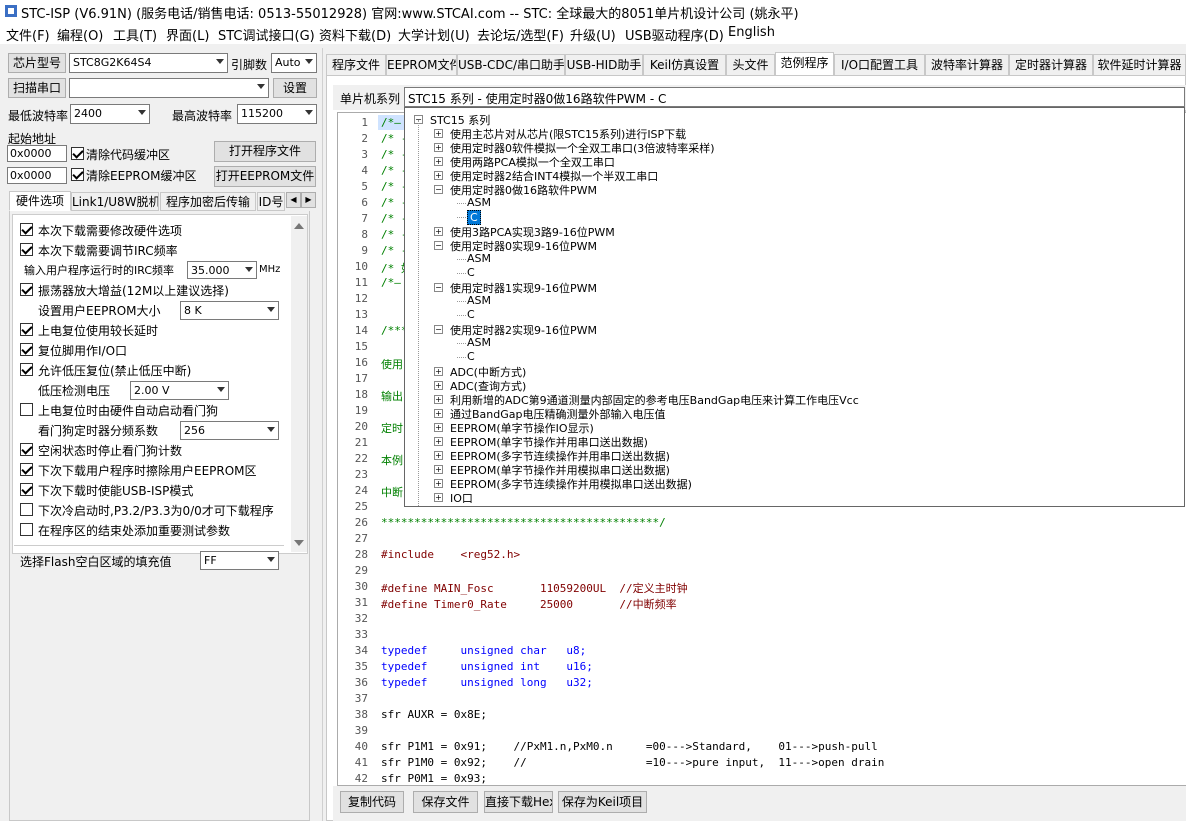 This screenshot has height=821, width=1186. Describe the element at coordinates (26, 469) in the screenshot. I see `opt-erase-eeprom-checkbox` at that location.